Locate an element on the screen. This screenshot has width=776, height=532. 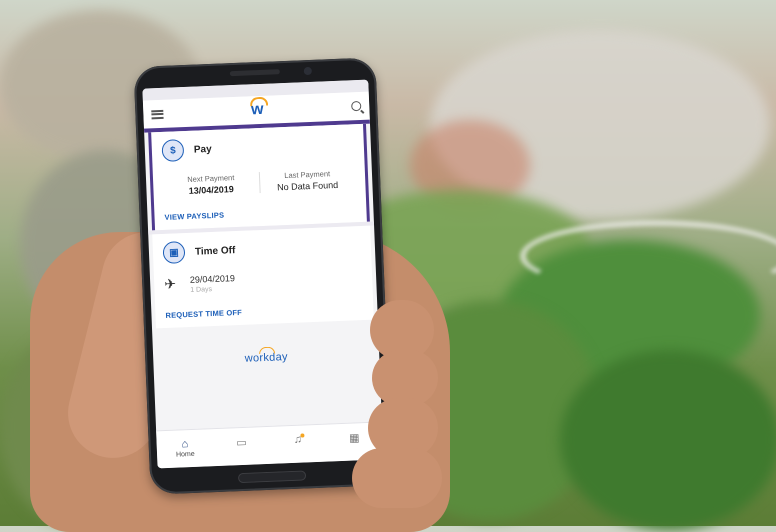
last-payment: Last Payment No Data Found is located at coordinates (307, 181).